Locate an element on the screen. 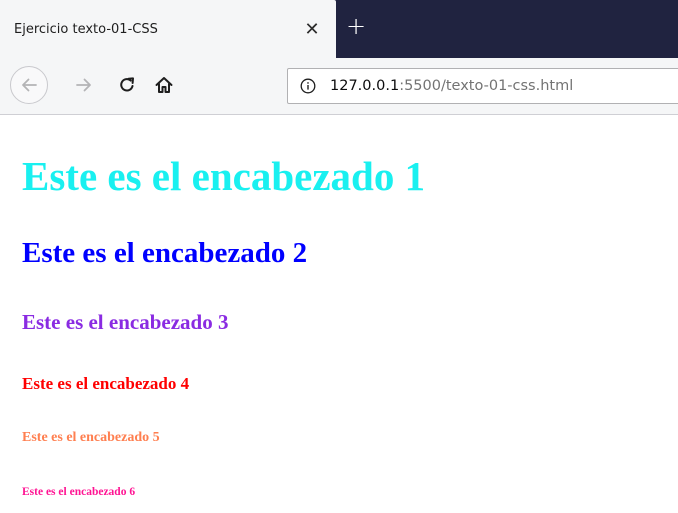 The height and width of the screenshot is (513, 678). heading-3: Este es el encabezado 3 is located at coordinates (125, 322).